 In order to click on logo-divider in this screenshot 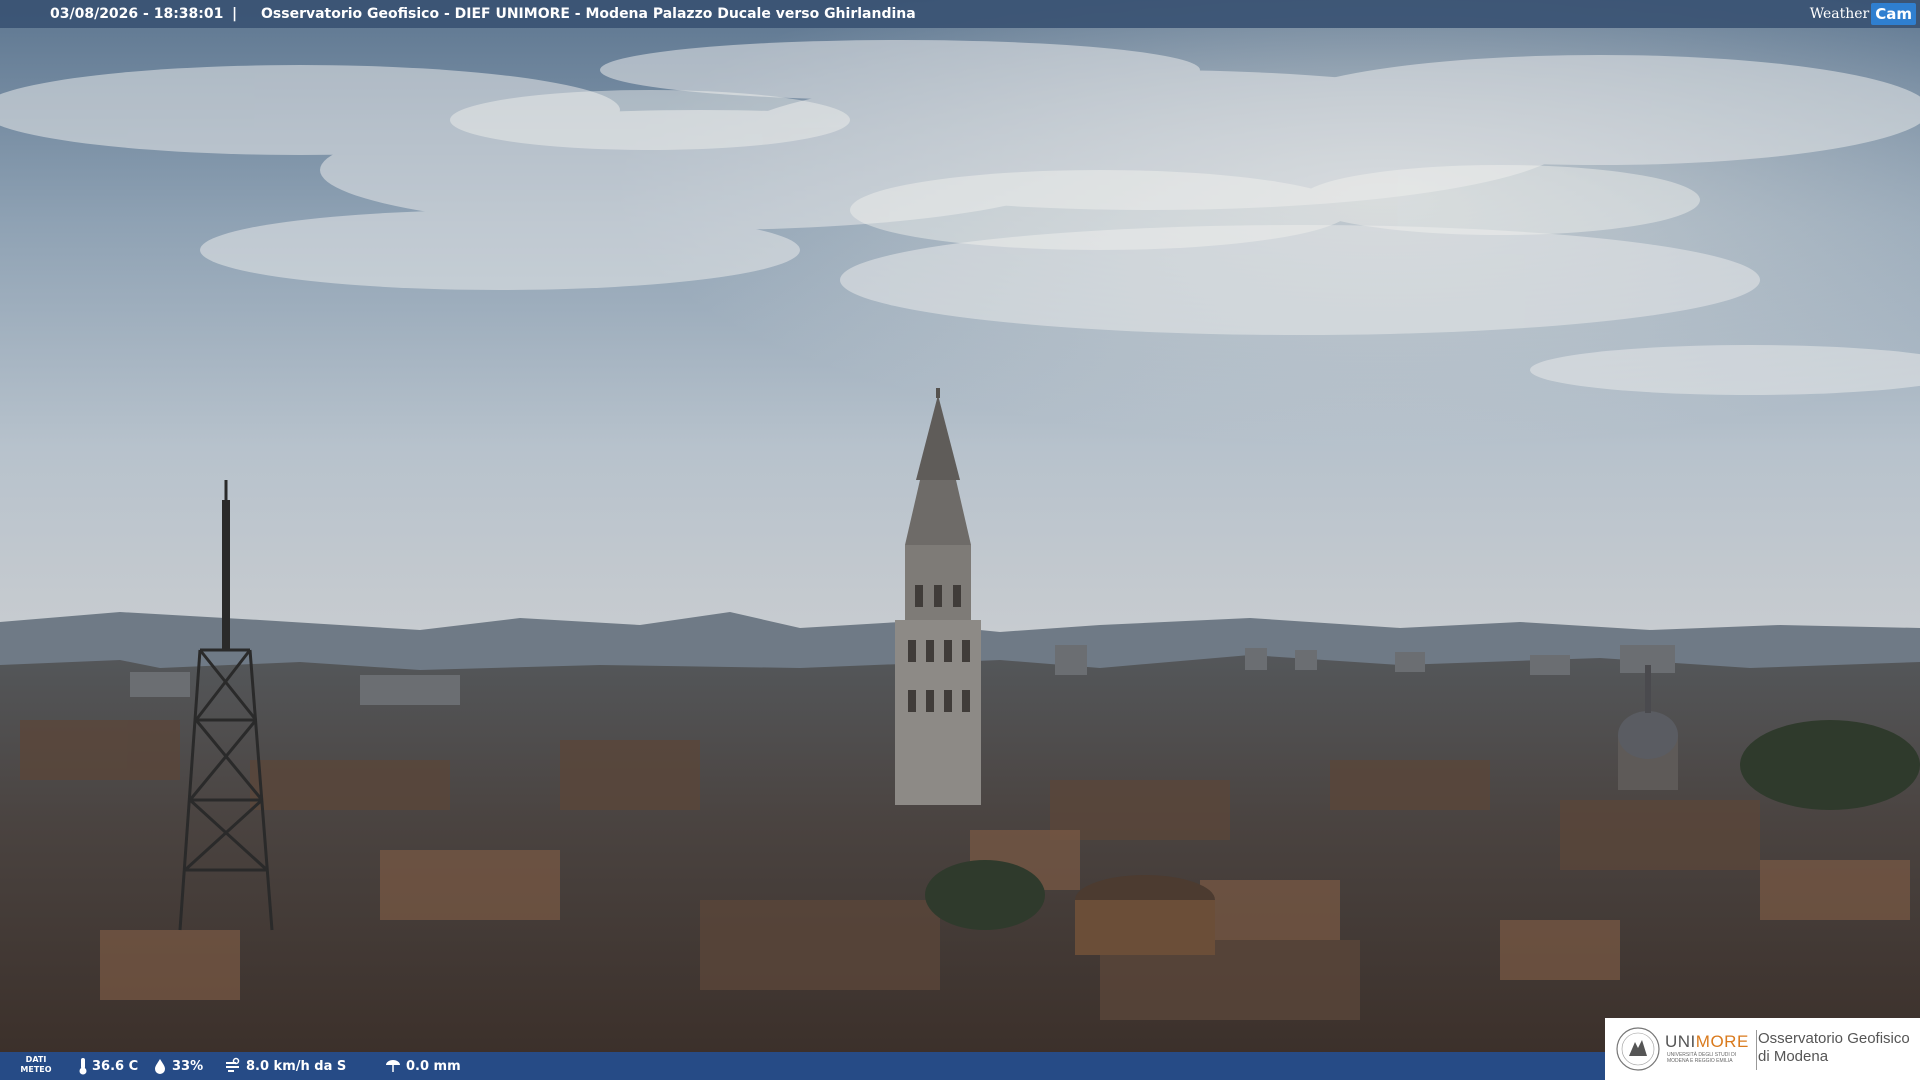, I will do `click(1756, 1050)`.